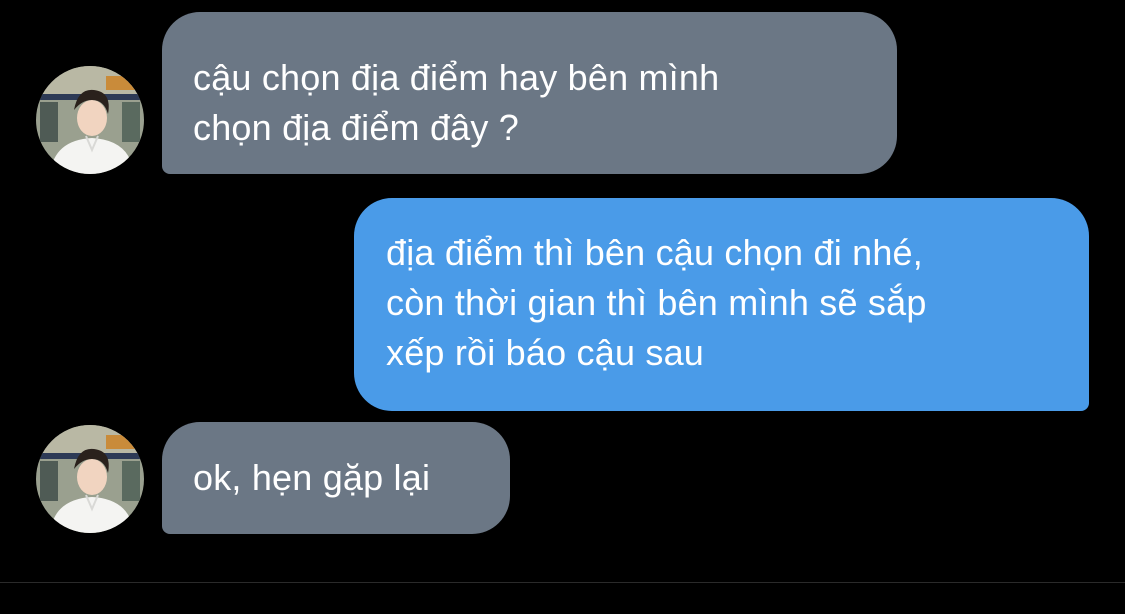 The width and height of the screenshot is (1125, 614). I want to click on message-text-line: ok, hẹn gặp lại, so click(312, 477).